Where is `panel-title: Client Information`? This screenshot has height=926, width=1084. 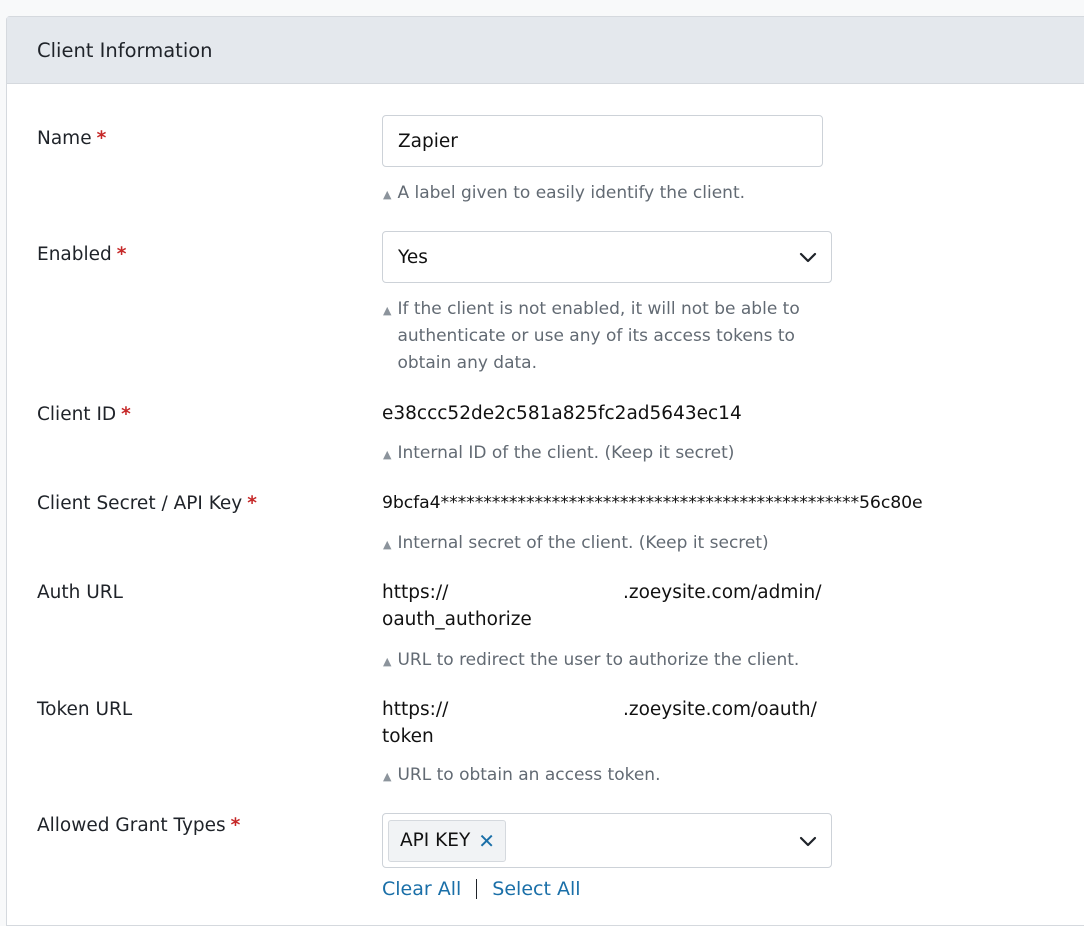
panel-title: Client Information is located at coordinates (125, 50).